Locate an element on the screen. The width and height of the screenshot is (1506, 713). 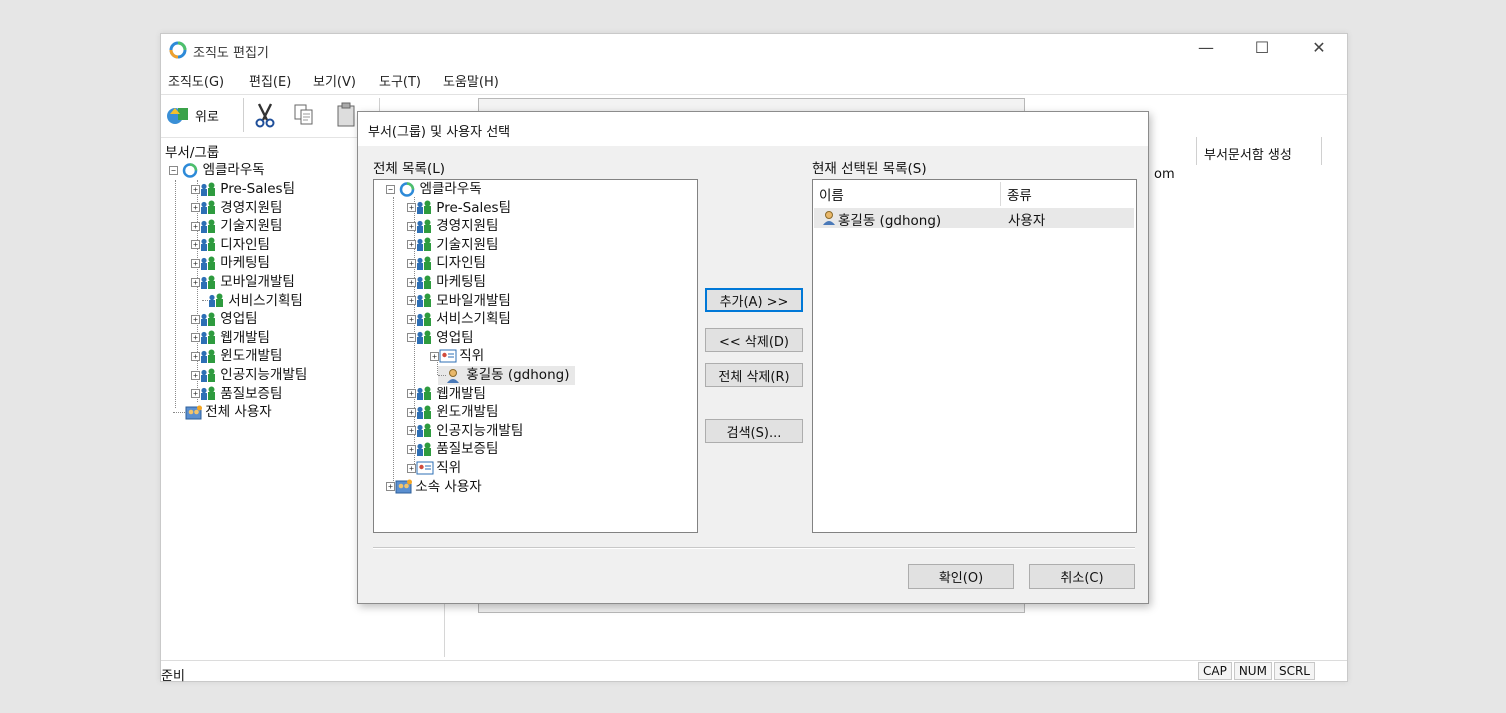
dialog-tree-item-after-0: + 웹개발팀 is located at coordinates (446, 394).